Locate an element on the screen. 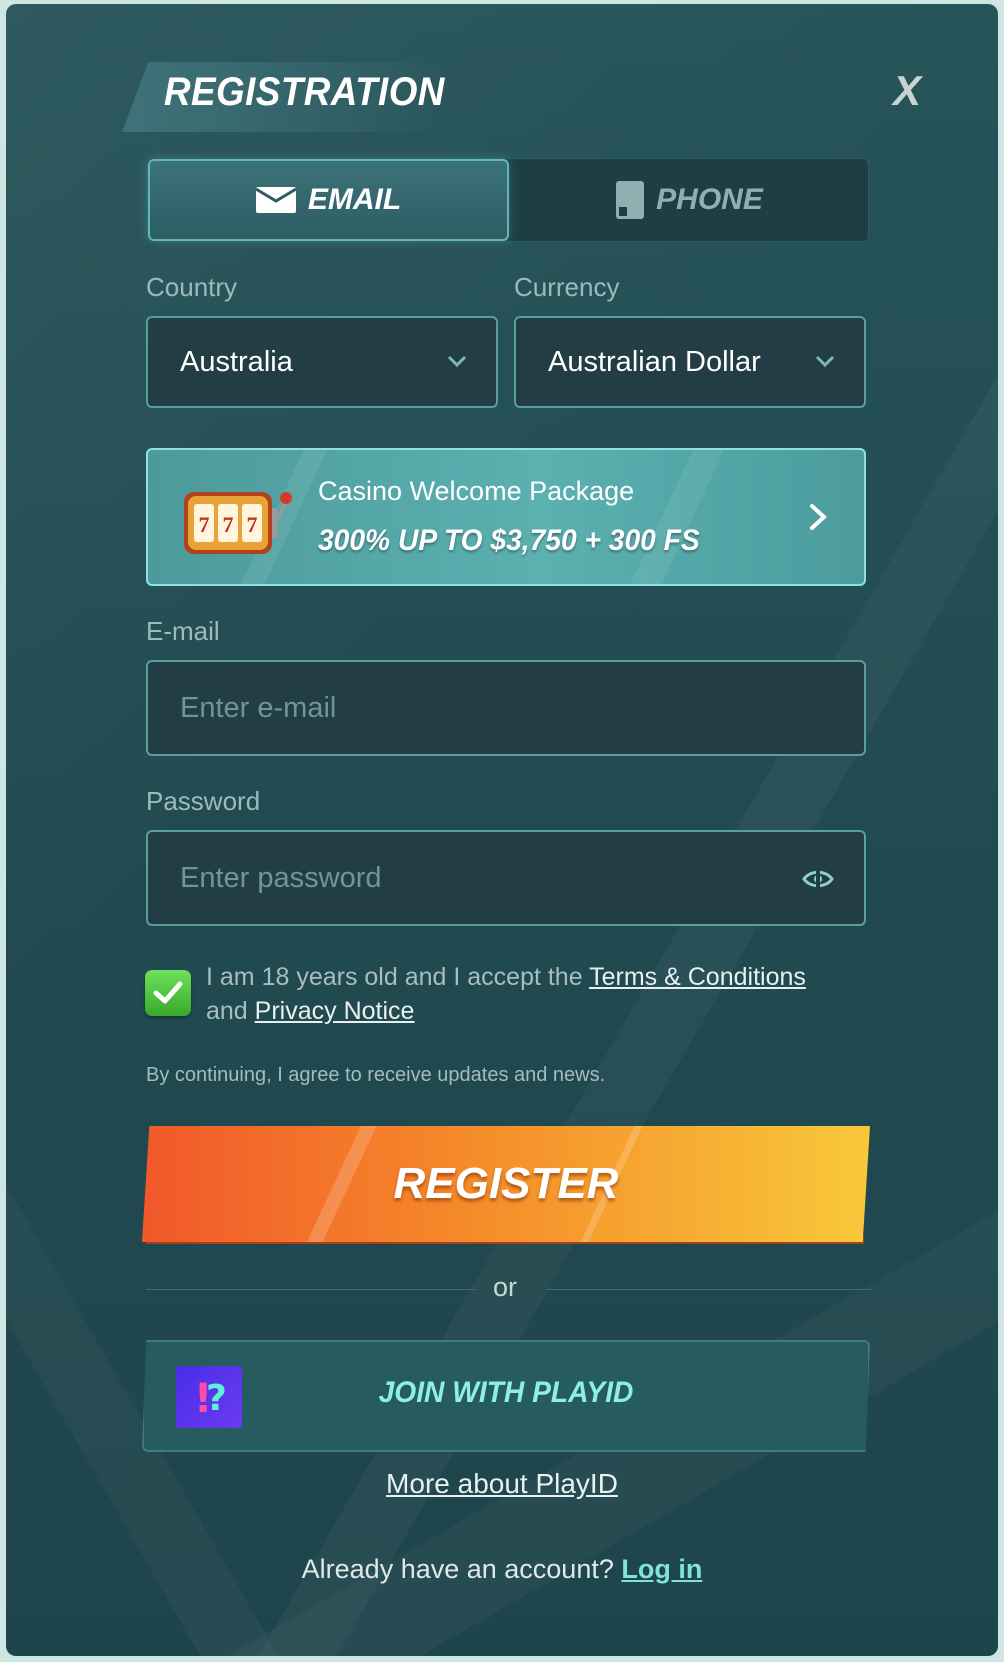  auth-method-tabs: EMAIL PHONE is located at coordinates (508, 200).